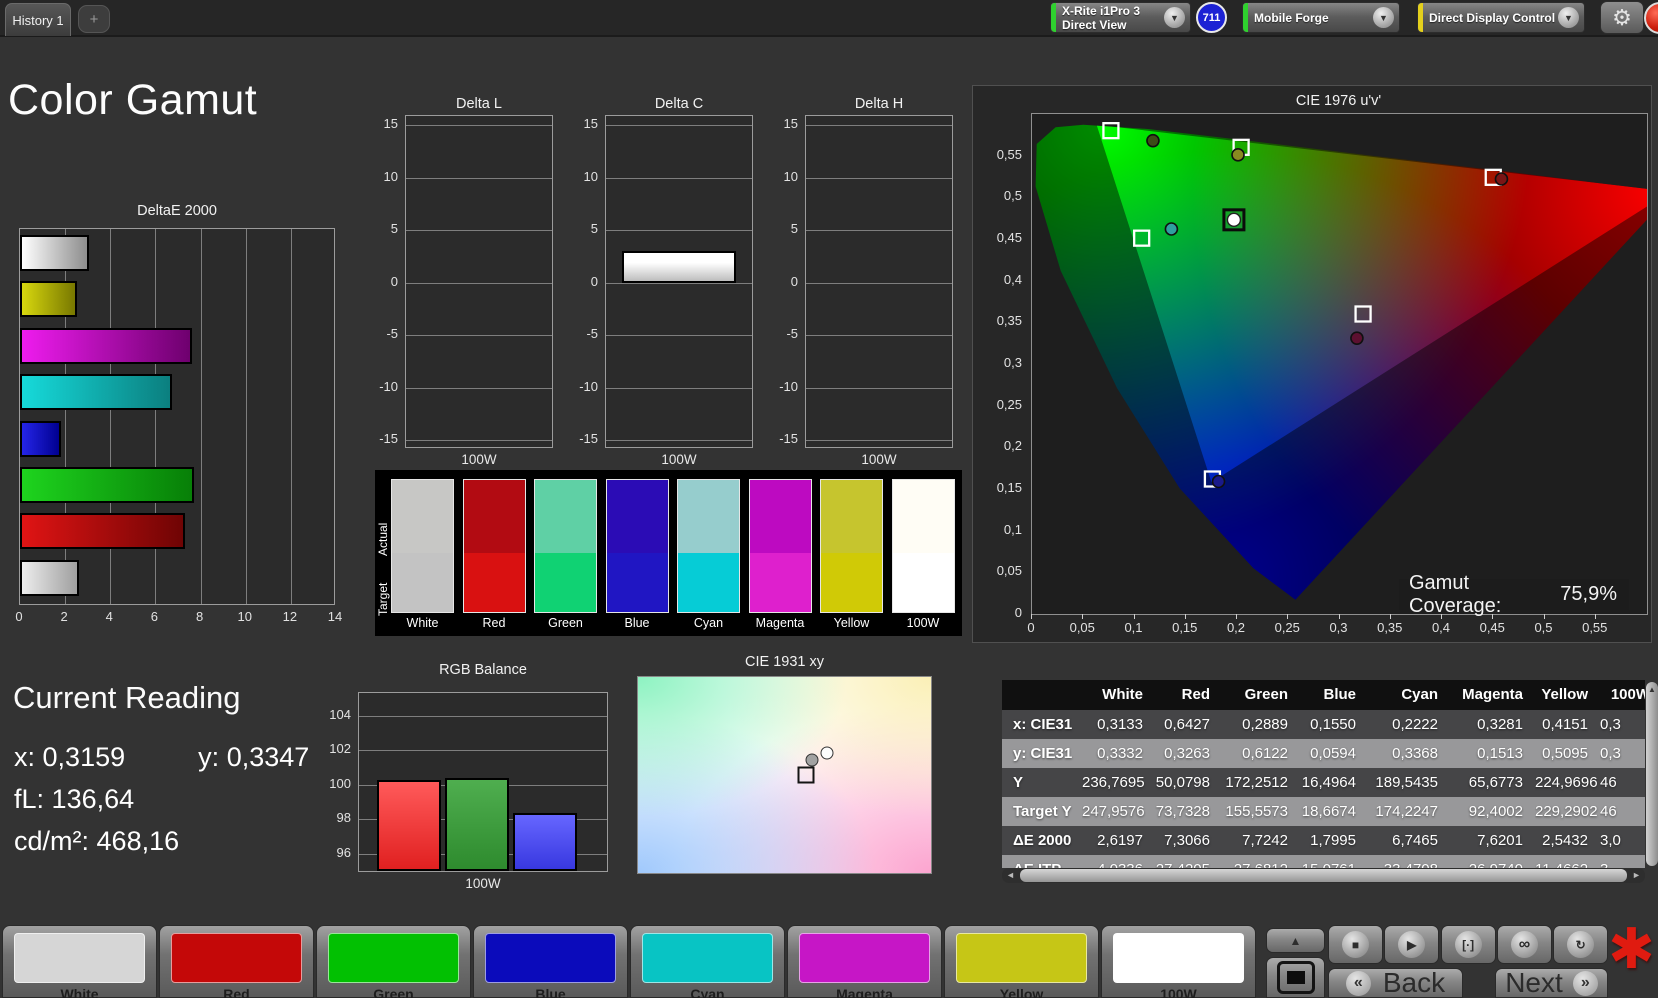 The width and height of the screenshot is (1658, 998). What do you see at coordinates (1622, 17) in the screenshot?
I see `settings-button: ⚙` at bounding box center [1622, 17].